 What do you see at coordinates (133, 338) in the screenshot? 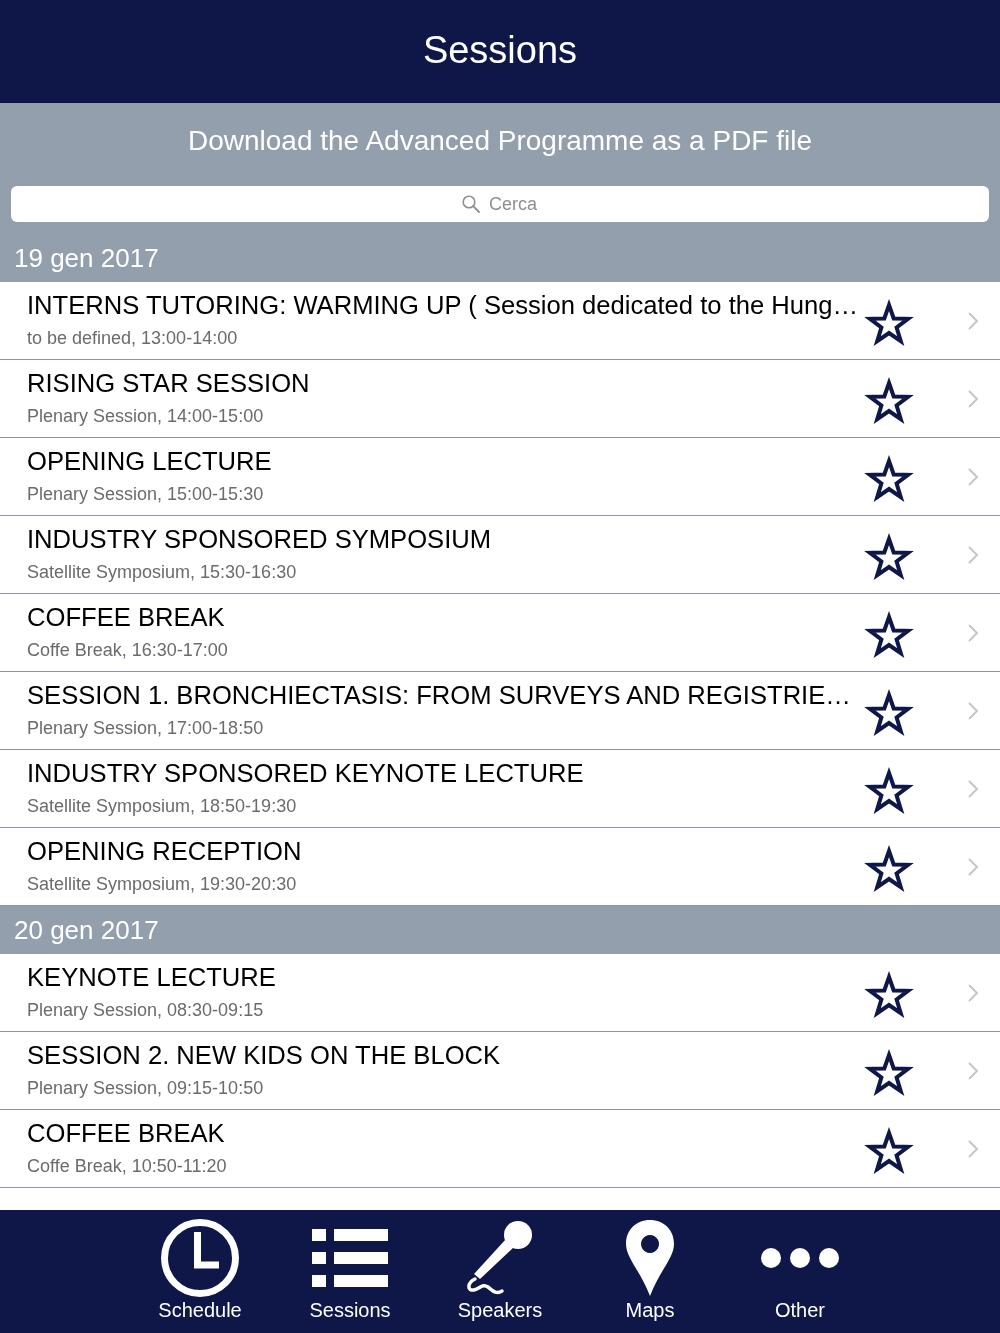
I see `session-details: to be defined, 13:00-14:00` at bounding box center [133, 338].